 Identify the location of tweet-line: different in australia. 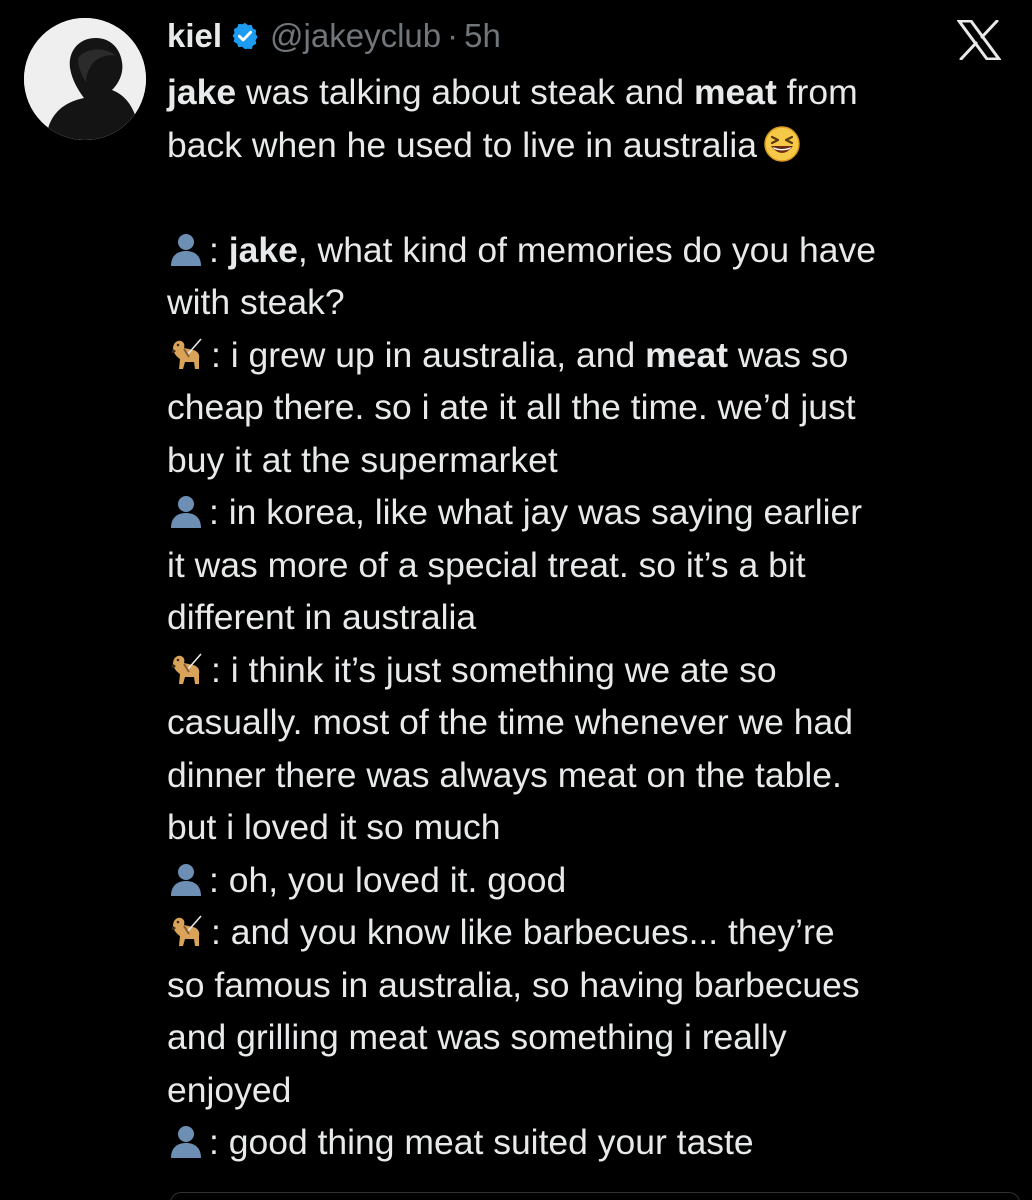
(322, 617).